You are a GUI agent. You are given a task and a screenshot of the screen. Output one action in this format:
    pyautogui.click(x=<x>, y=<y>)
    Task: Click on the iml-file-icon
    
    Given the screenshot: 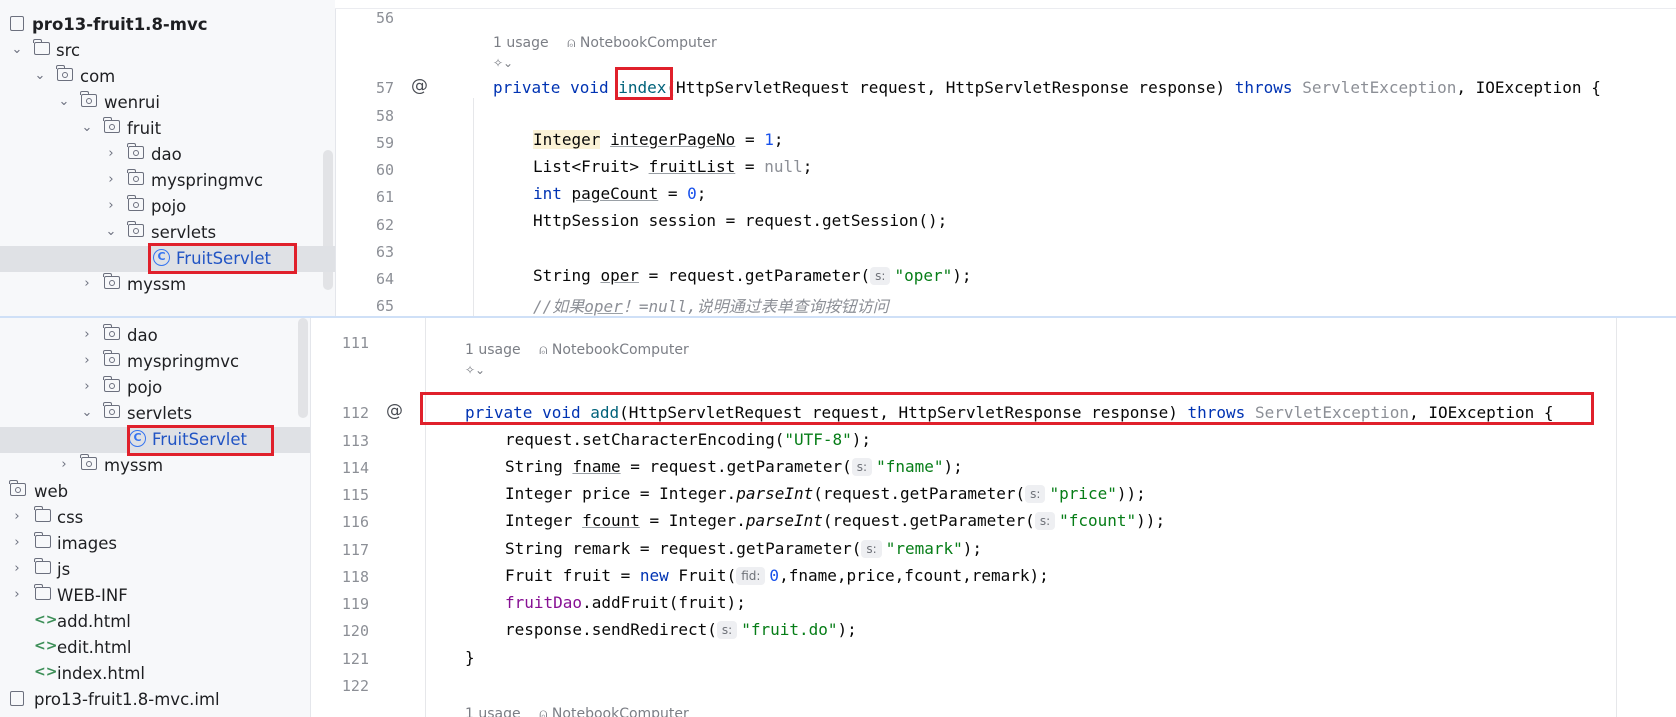 What is the action you would take?
    pyautogui.click(x=17, y=698)
    